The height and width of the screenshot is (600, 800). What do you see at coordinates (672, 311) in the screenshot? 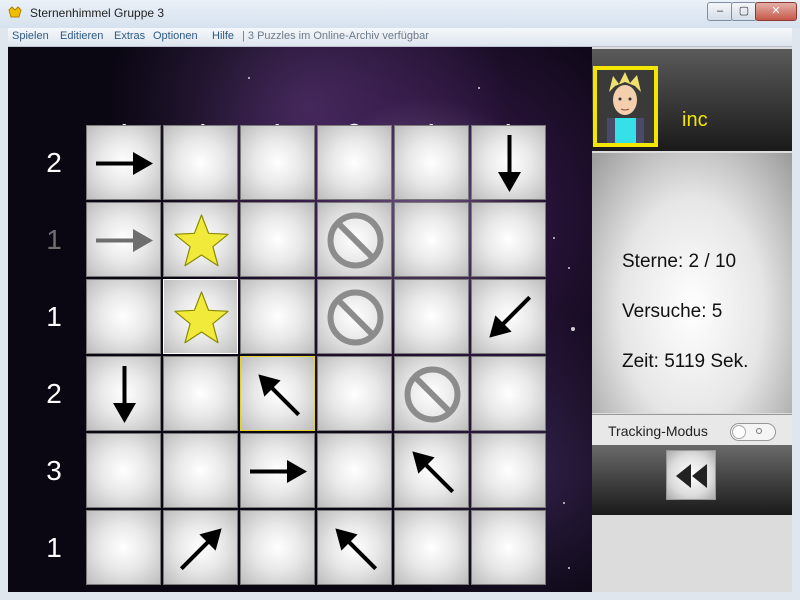
I see `attempts-counter: Versuche: 5` at bounding box center [672, 311].